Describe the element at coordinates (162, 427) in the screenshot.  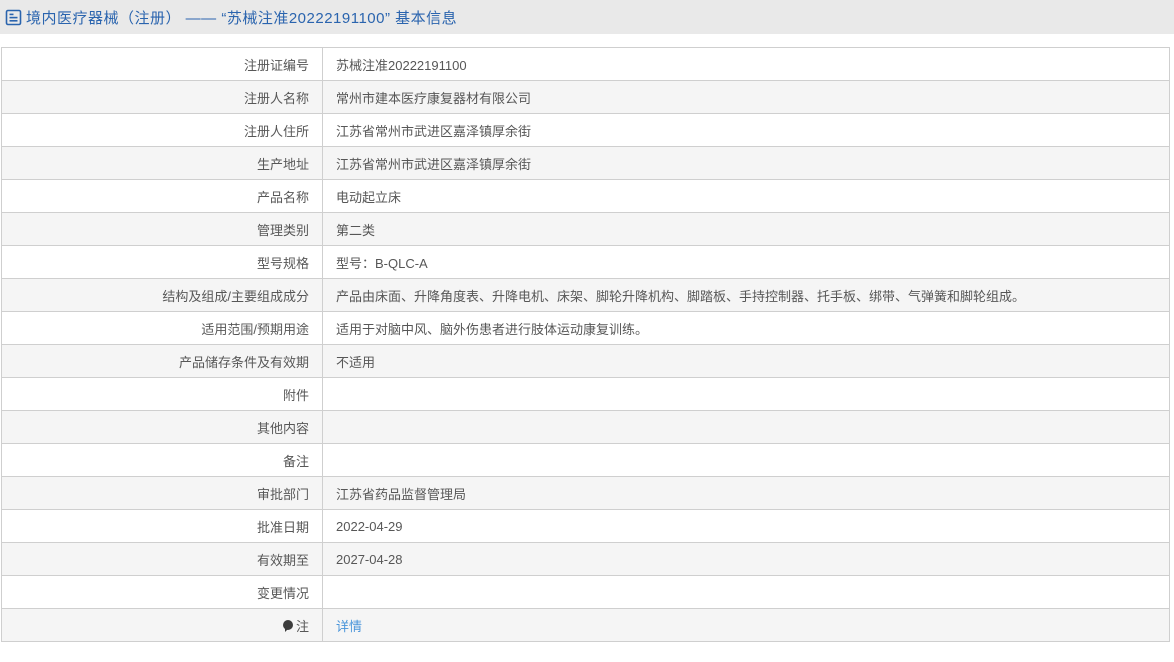
I see `row-label: 其他内容` at that location.